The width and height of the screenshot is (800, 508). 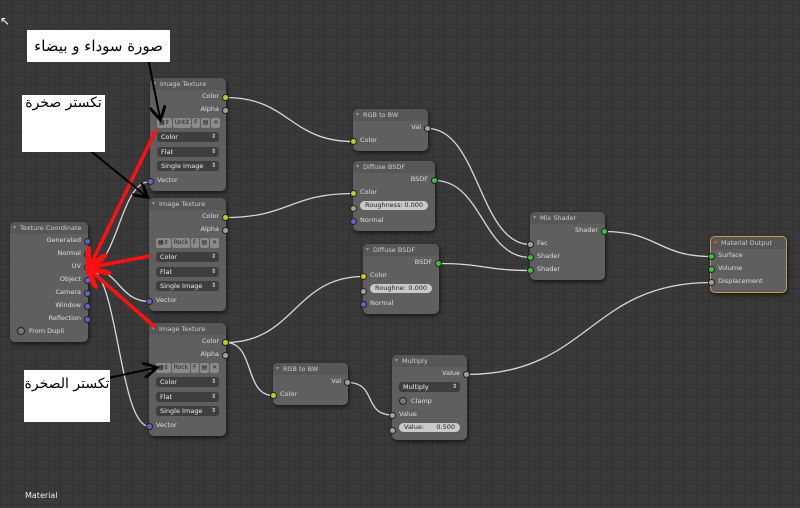 I want to click on node-rgb1: RGB to BW Val Color, so click(x=390, y=130).